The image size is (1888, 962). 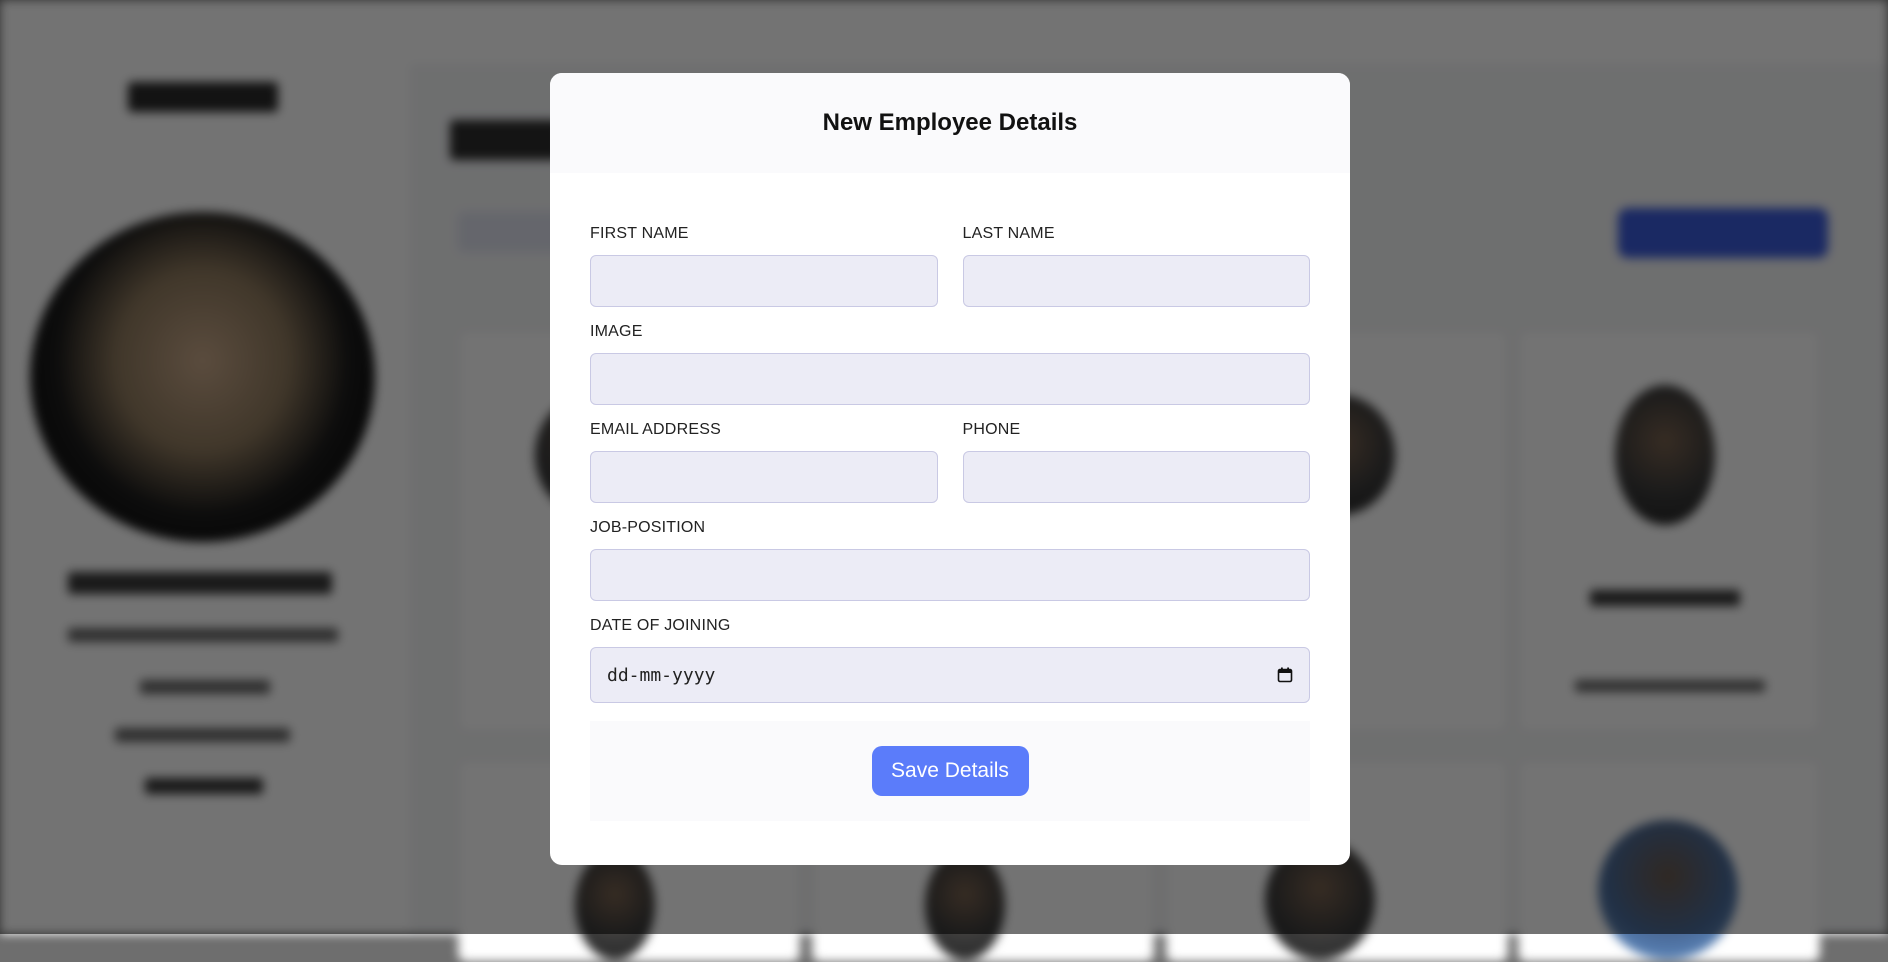 I want to click on email-label: EMAIL ADDRESS, so click(x=655, y=429).